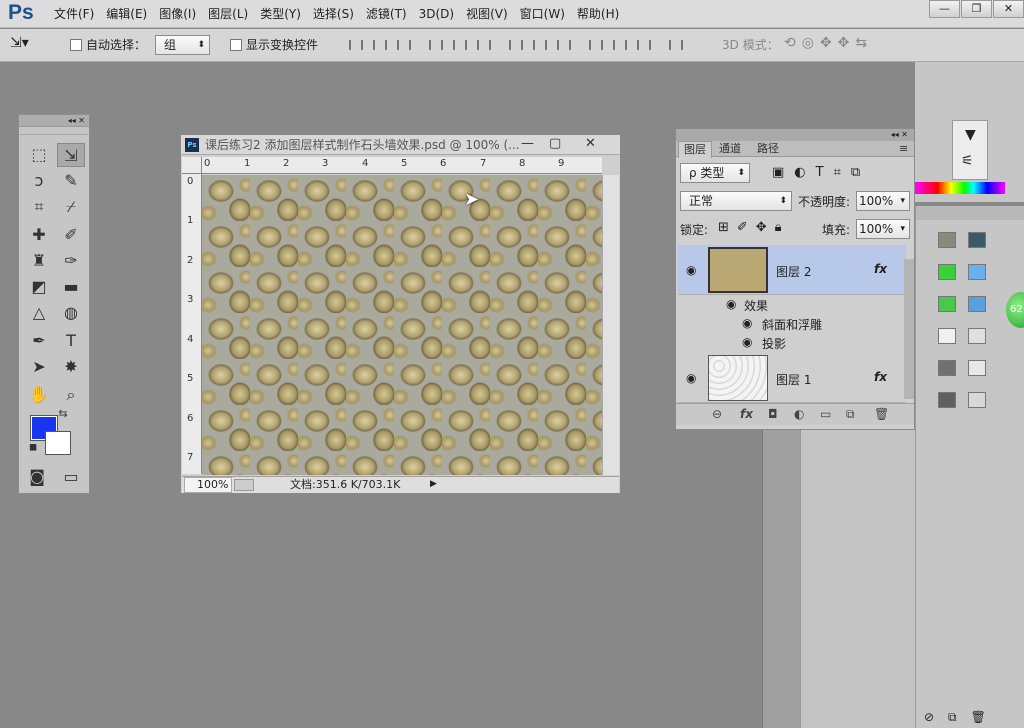  Describe the element at coordinates (642, 45) in the screenshot. I see `distribute-right-icon` at that location.